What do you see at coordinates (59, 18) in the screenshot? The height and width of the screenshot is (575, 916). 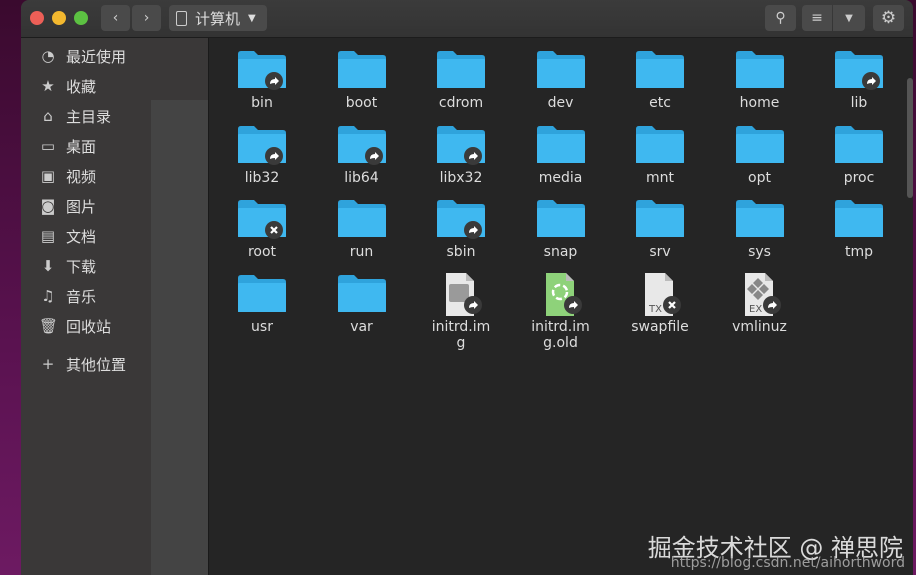 I see `minimize-button` at bounding box center [59, 18].